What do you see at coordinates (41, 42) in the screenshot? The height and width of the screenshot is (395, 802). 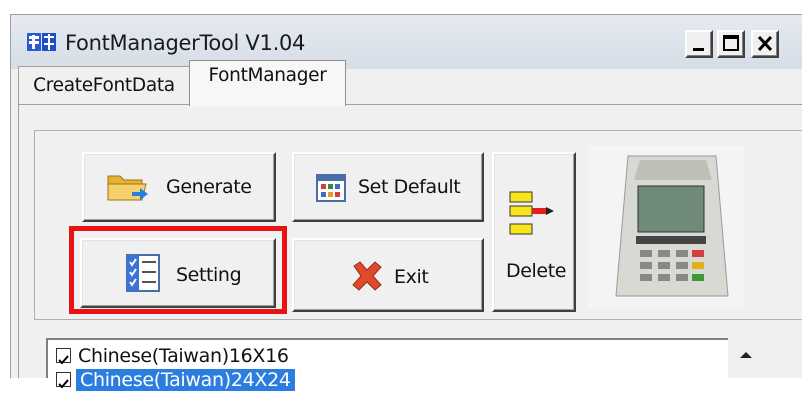 I see `app-font-icon` at bounding box center [41, 42].